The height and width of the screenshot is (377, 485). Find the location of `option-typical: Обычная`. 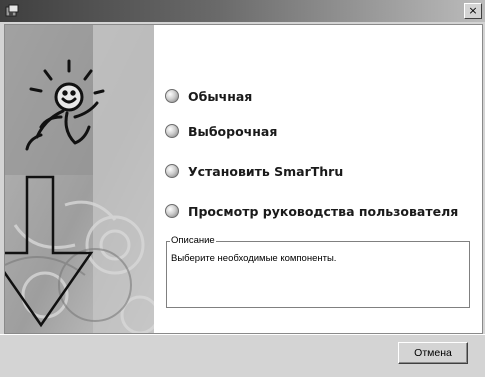

option-typical: Обычная is located at coordinates (208, 96).